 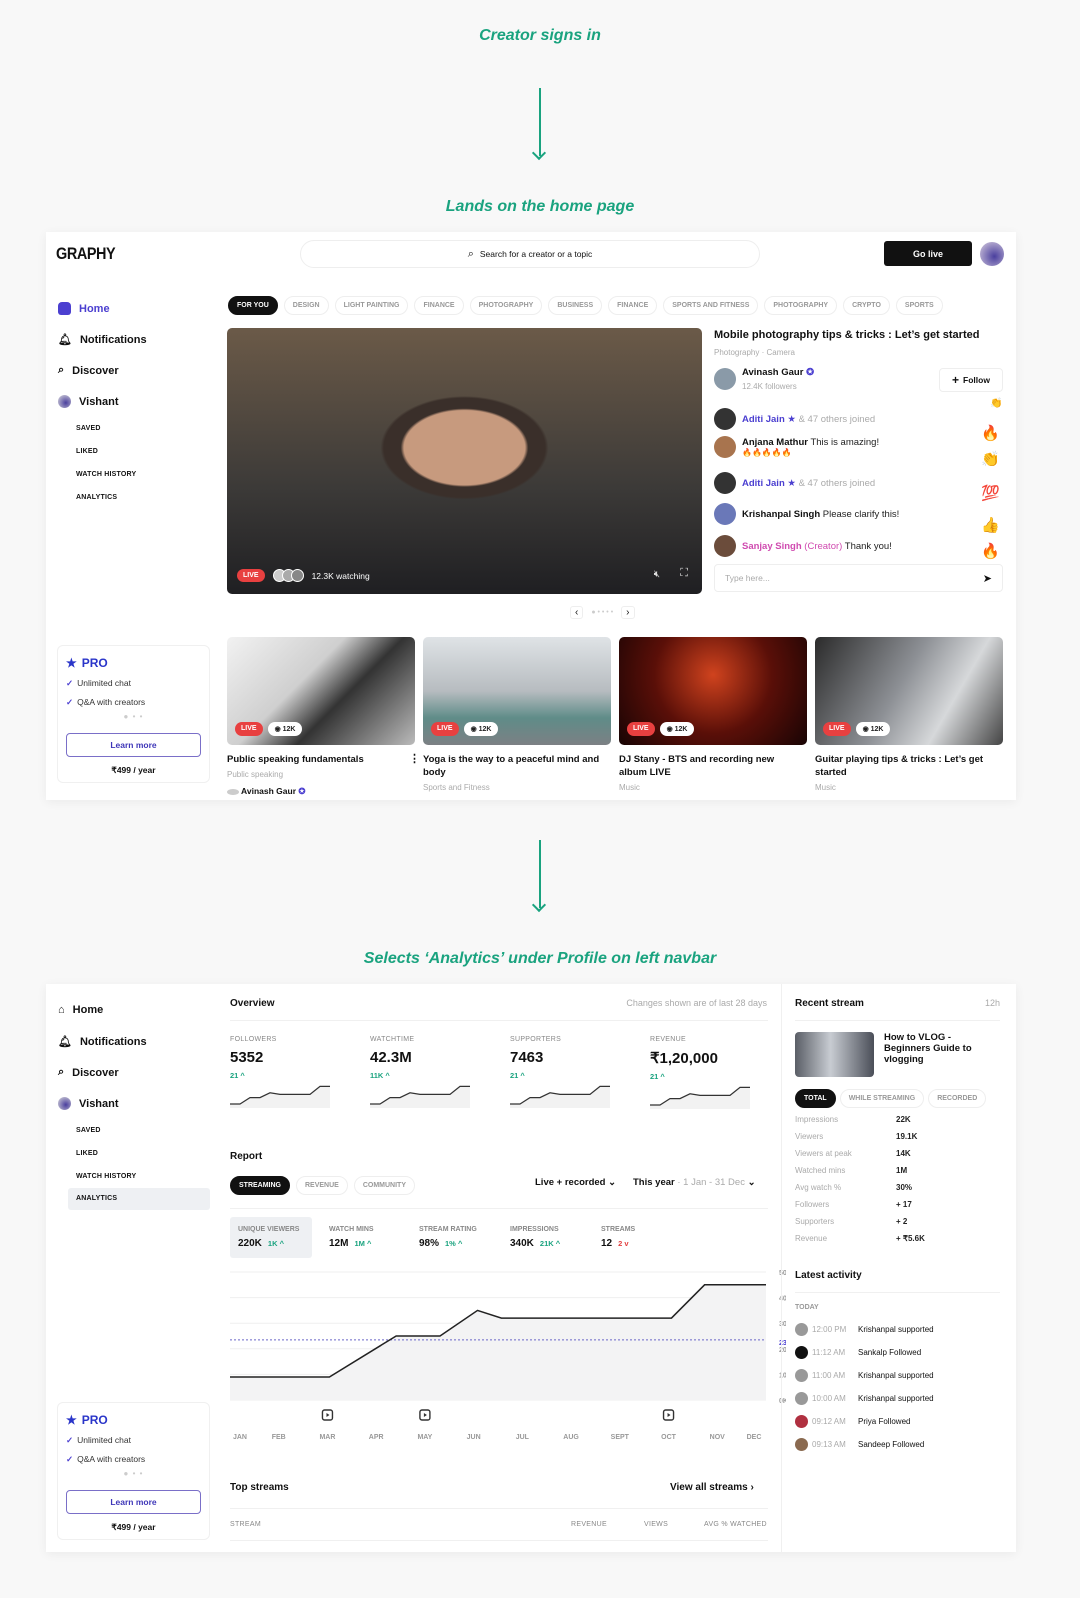 I want to click on activity-item: 10:00 AM Krishanpal supported, so click(x=864, y=1398).